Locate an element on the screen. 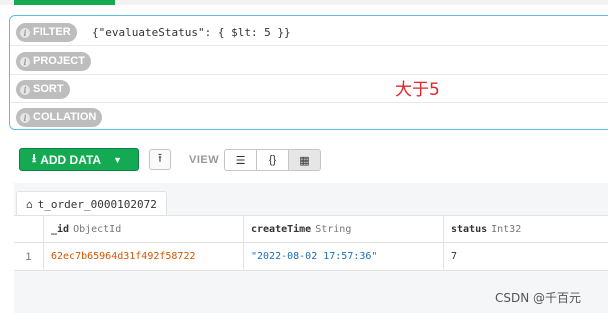  project-label: PROJECT is located at coordinates (59, 61).